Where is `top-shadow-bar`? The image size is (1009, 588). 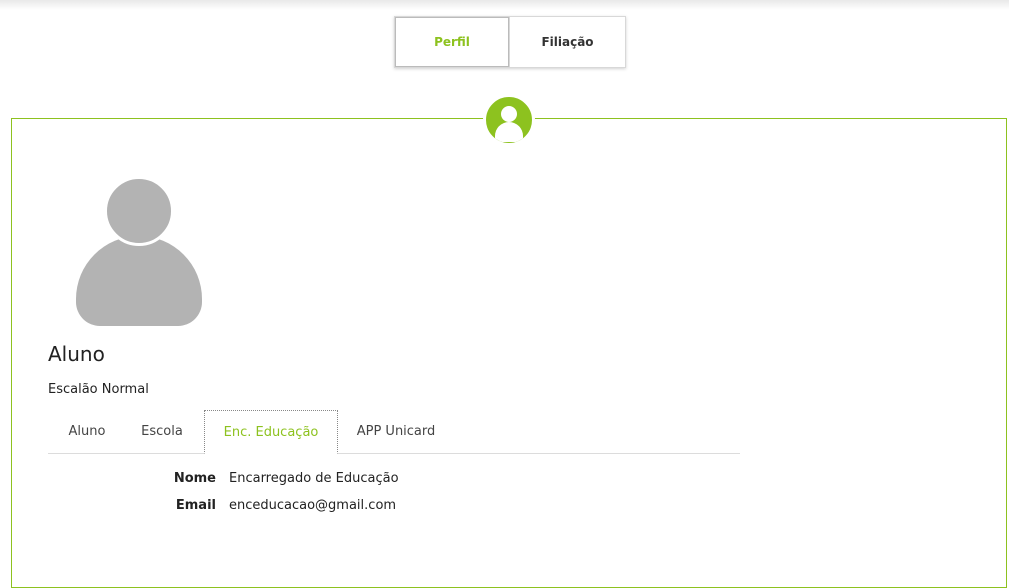
top-shadow-bar is located at coordinates (504, 5).